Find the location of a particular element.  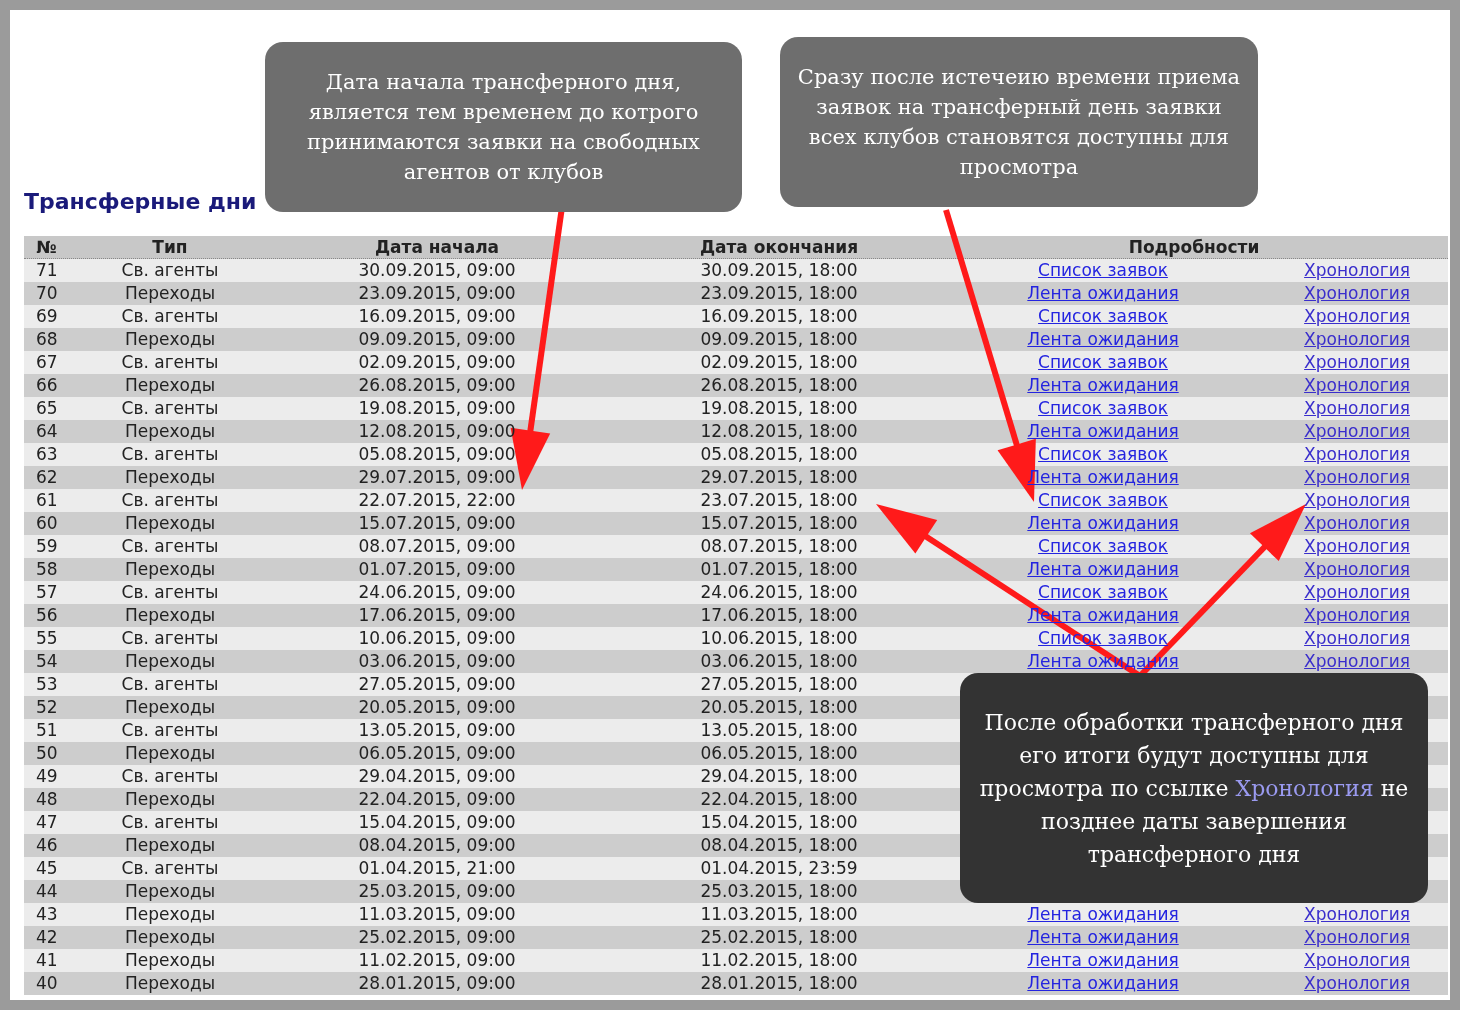

table-cell-text: 62 is located at coordinates (47, 477).